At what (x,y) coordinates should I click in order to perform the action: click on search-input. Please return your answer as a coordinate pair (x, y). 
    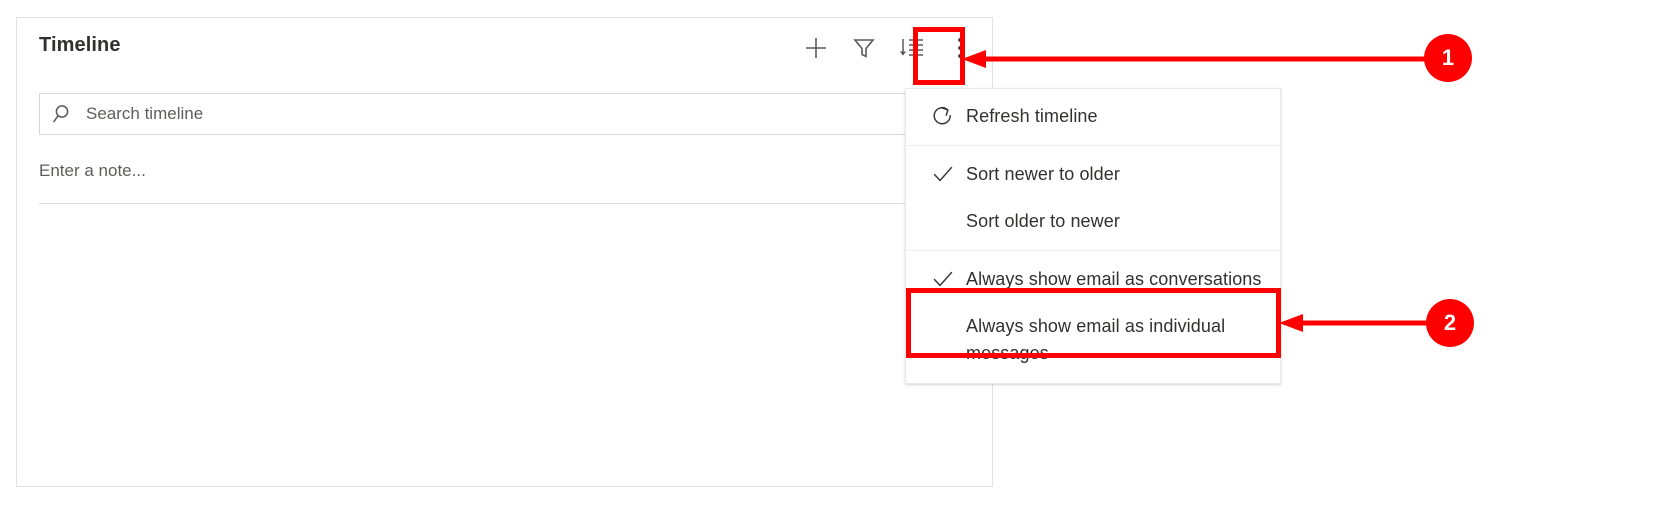
    Looking at the image, I should click on (528, 114).